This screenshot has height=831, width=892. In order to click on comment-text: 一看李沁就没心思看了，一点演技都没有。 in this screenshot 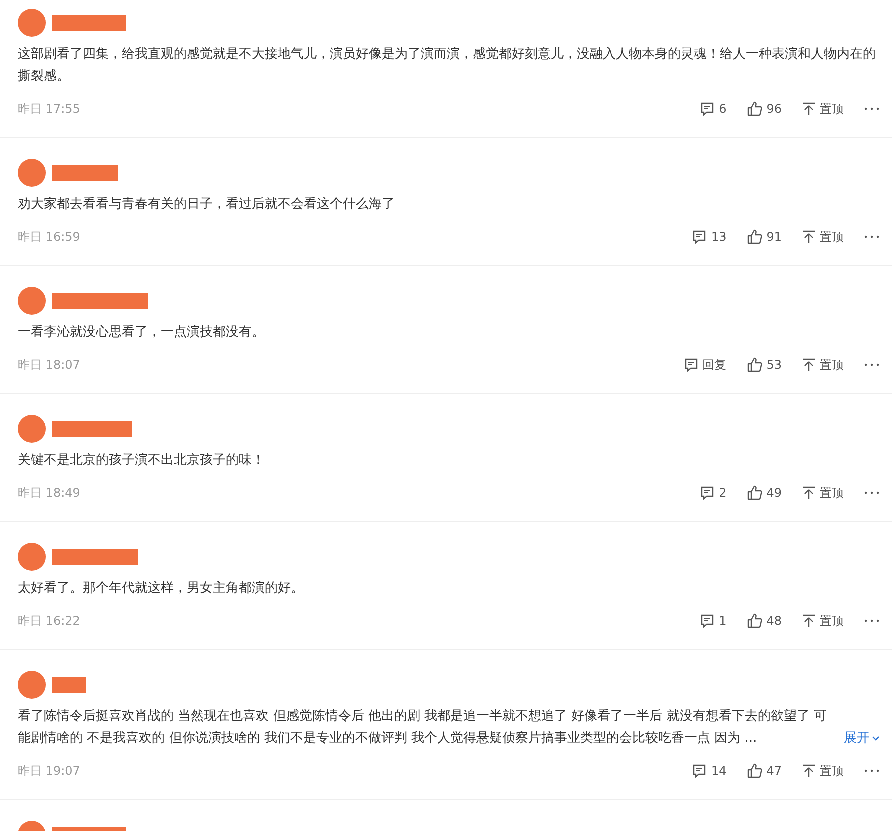, I will do `click(142, 333)`.